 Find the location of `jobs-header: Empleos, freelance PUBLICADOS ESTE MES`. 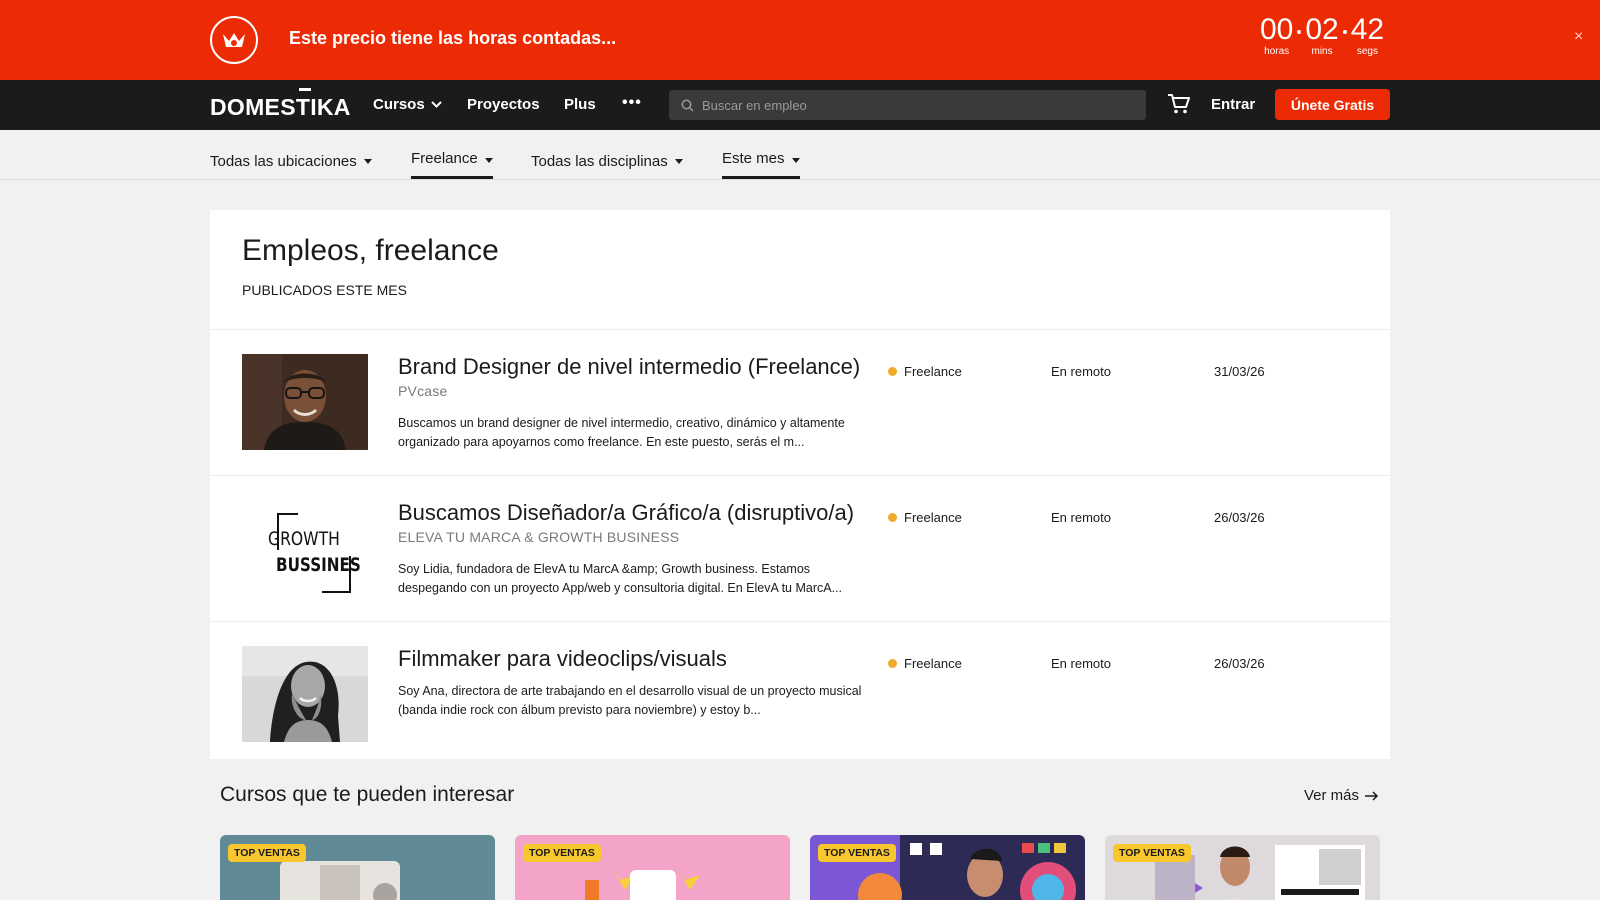

jobs-header: Empleos, freelance PUBLICADOS ESTE MES is located at coordinates (800, 270).